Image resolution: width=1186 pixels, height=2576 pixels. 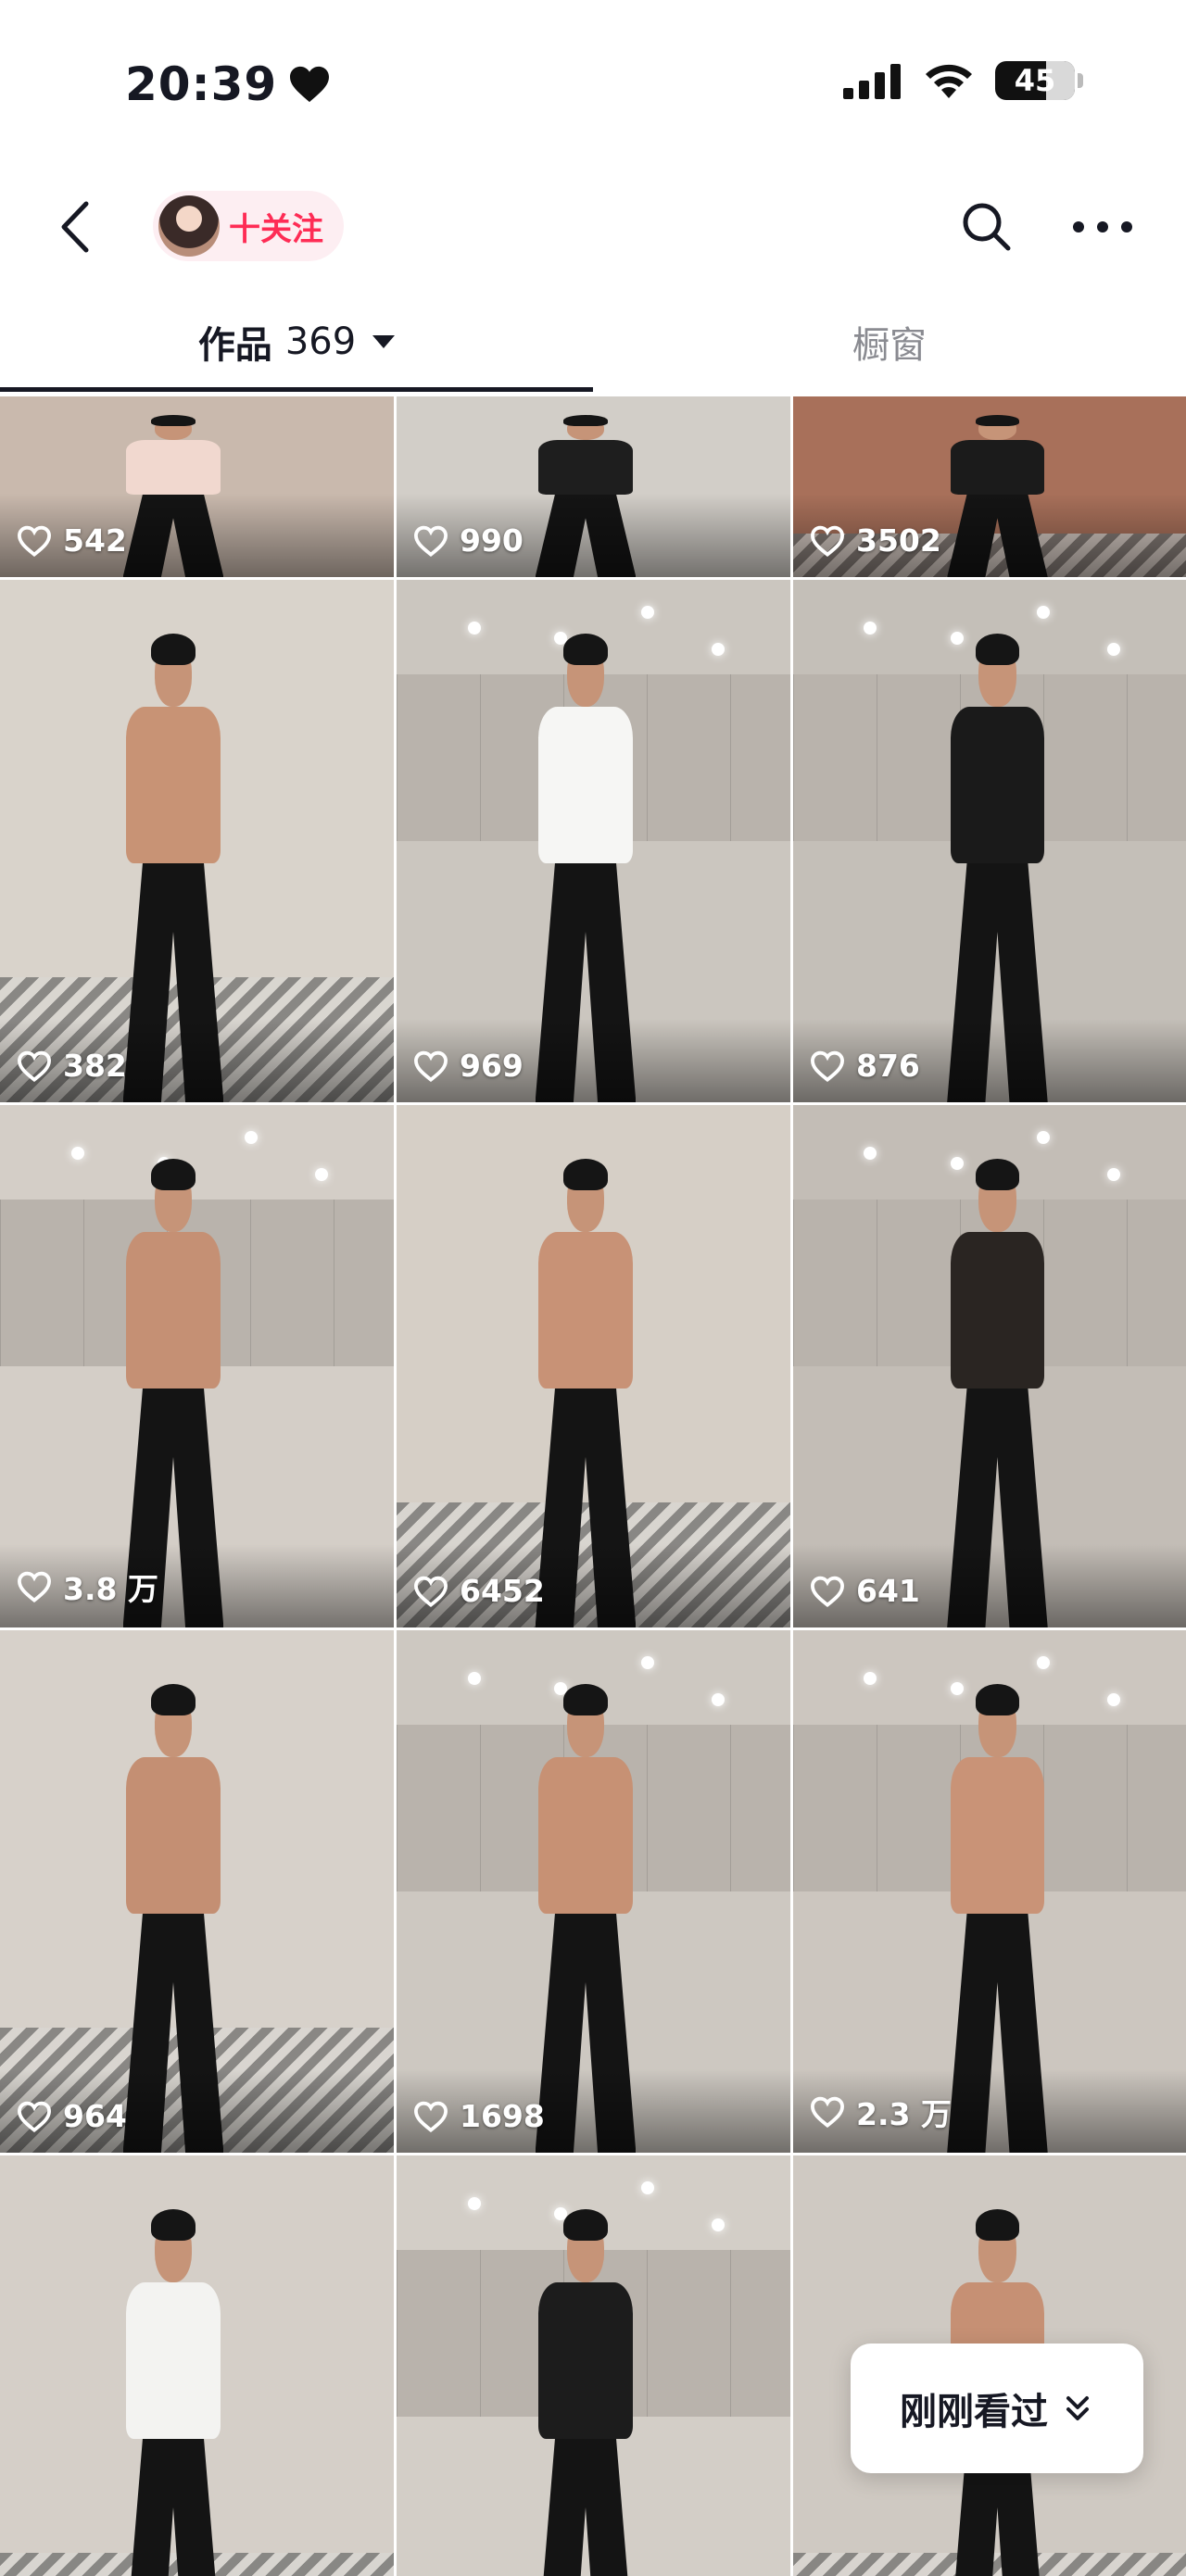 I want to click on like-count-value: 382, so click(x=95, y=1066).